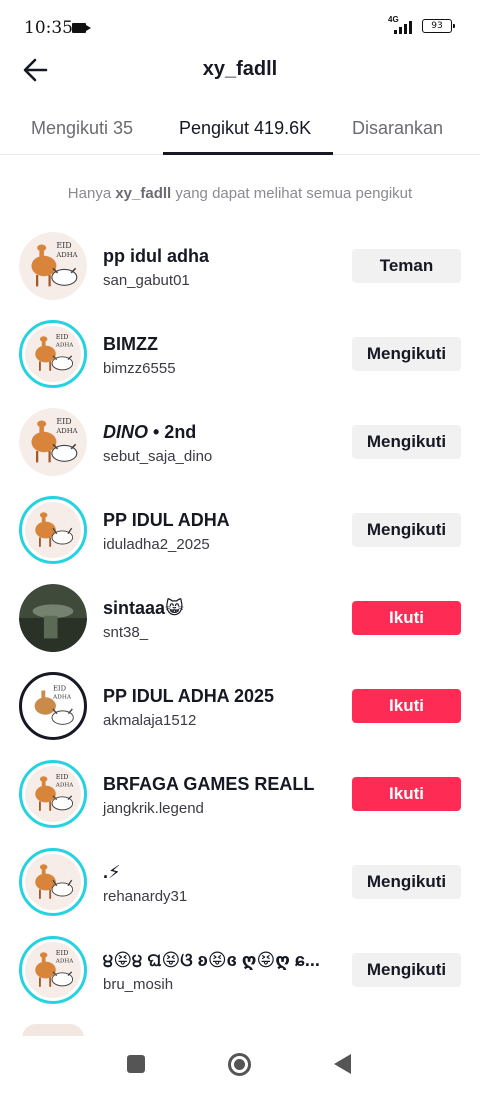 Image resolution: width=480 pixels, height=1094 pixels. I want to click on follower-row: sintaaa😸 snt38_ Ikuti, so click(240, 618).